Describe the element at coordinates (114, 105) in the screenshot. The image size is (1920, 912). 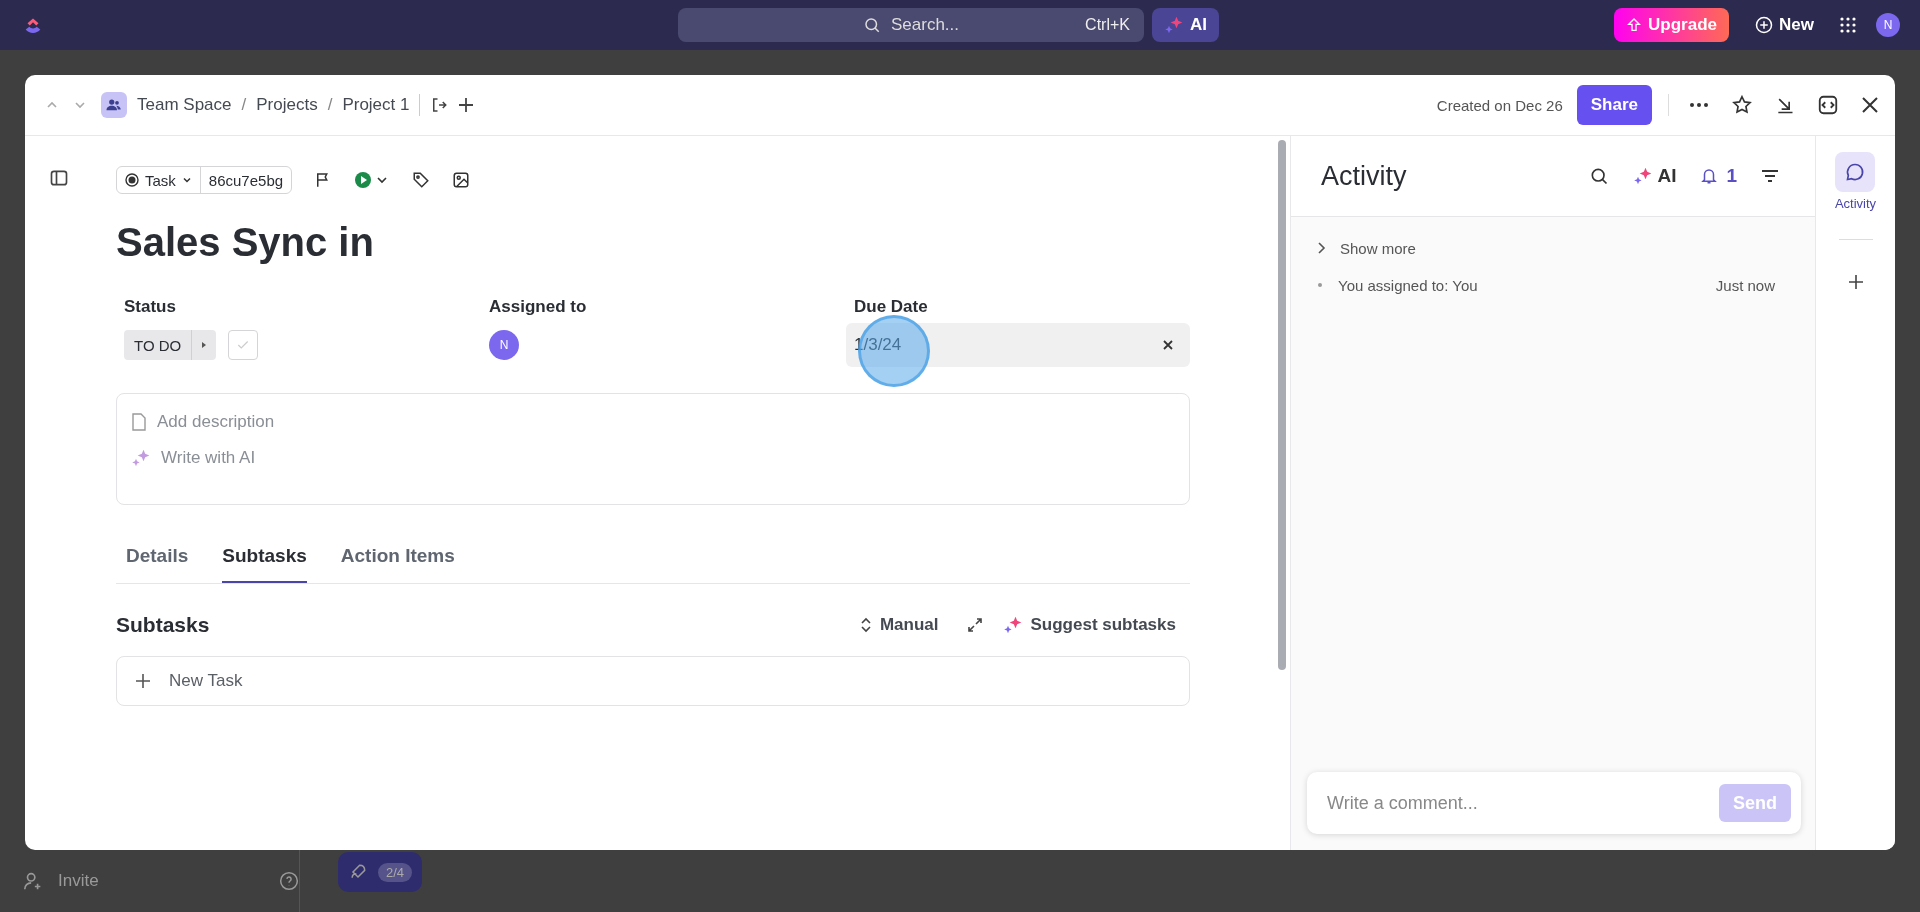
I see `team-icon` at that location.